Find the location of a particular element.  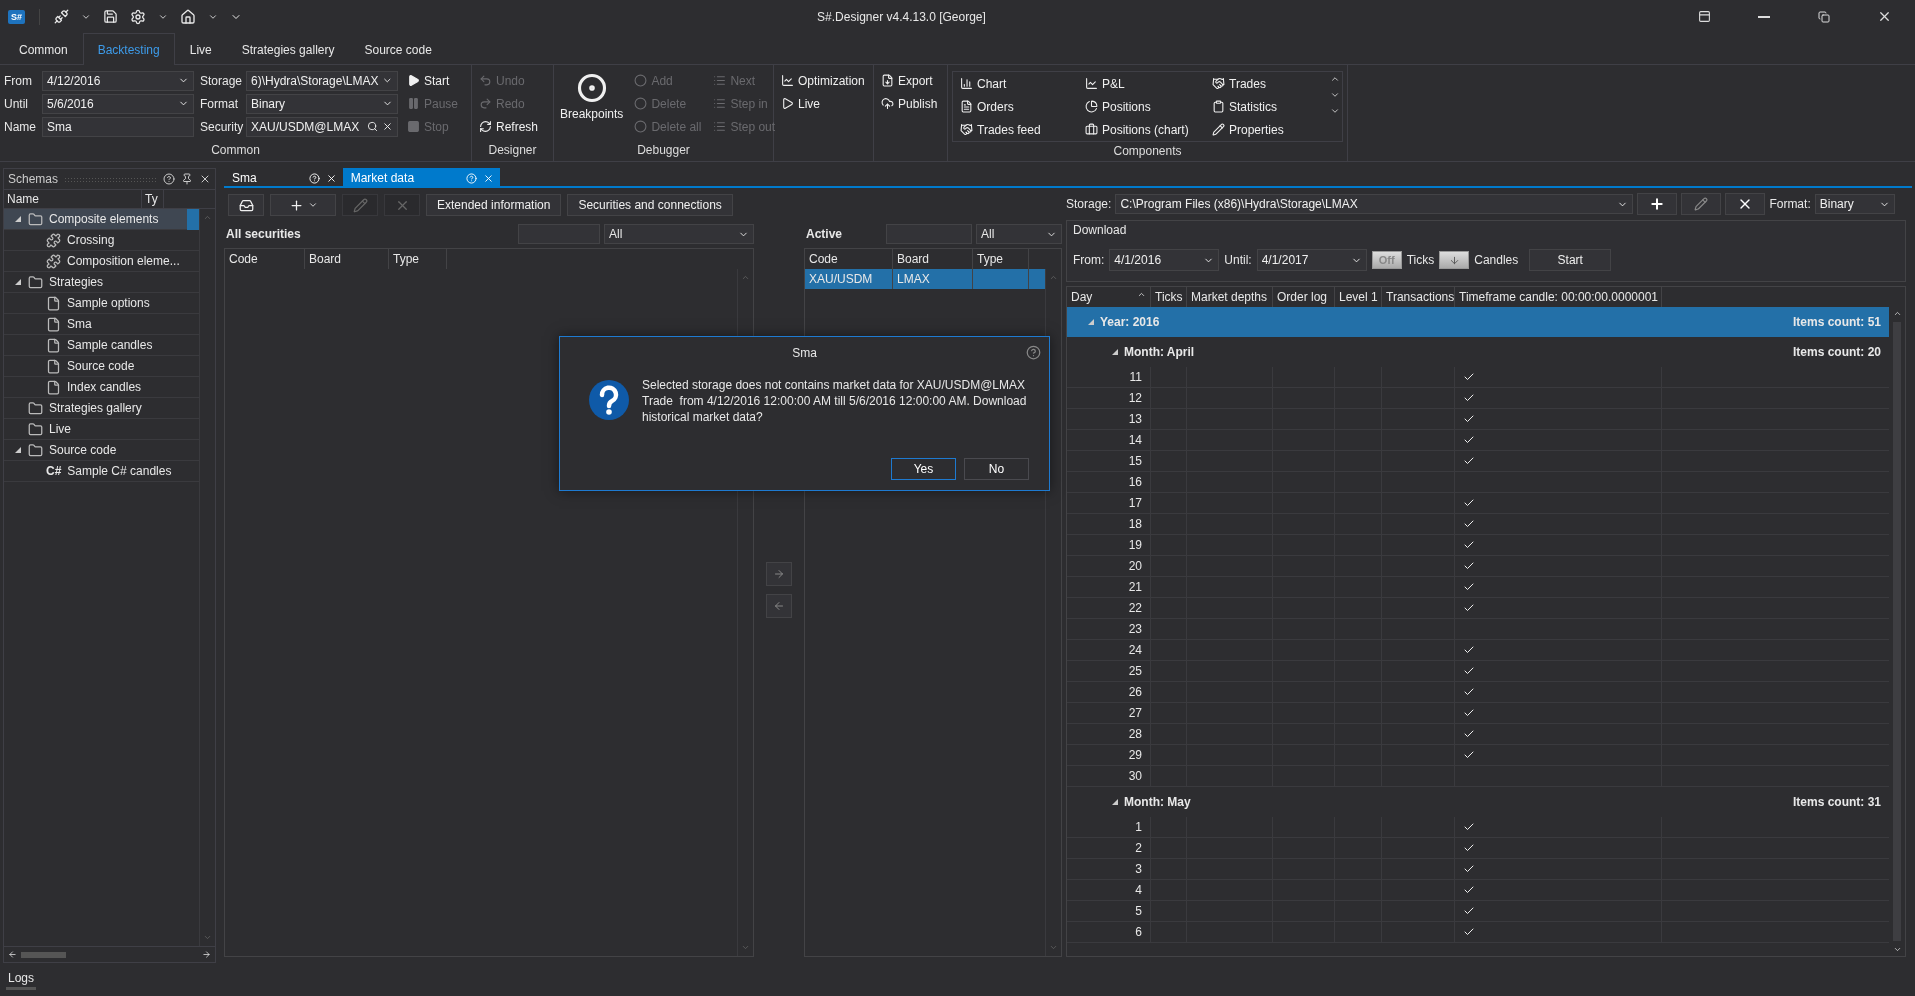

pin-icon is located at coordinates (187, 179).